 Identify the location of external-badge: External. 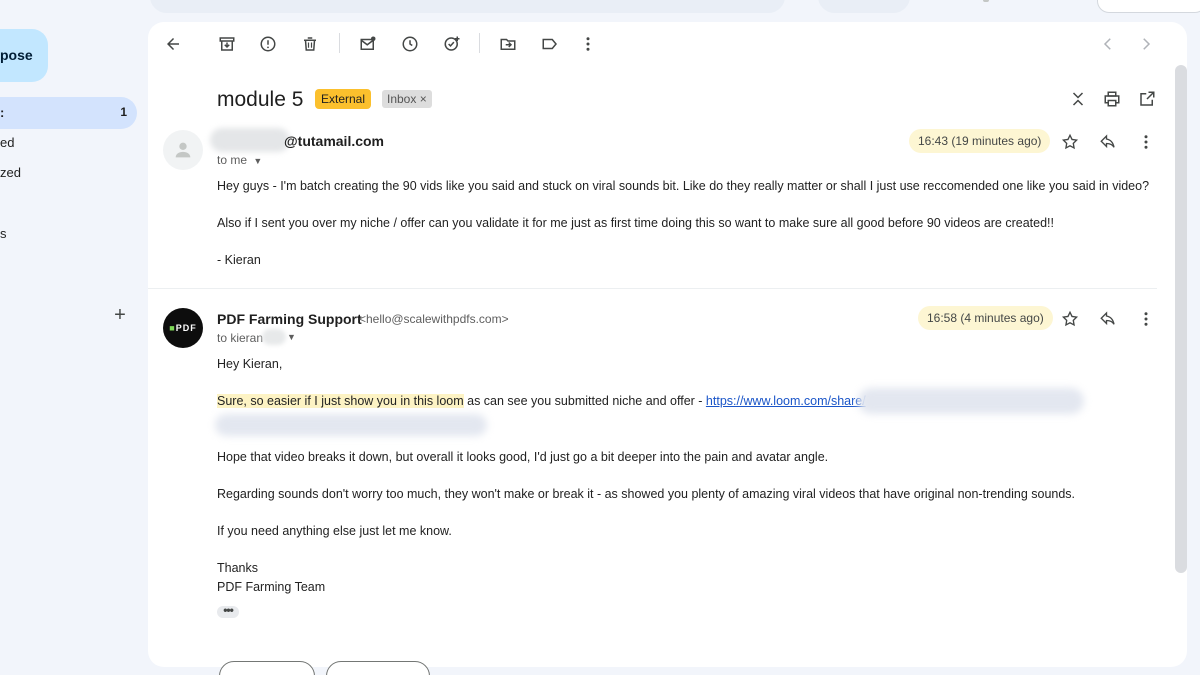
(343, 99).